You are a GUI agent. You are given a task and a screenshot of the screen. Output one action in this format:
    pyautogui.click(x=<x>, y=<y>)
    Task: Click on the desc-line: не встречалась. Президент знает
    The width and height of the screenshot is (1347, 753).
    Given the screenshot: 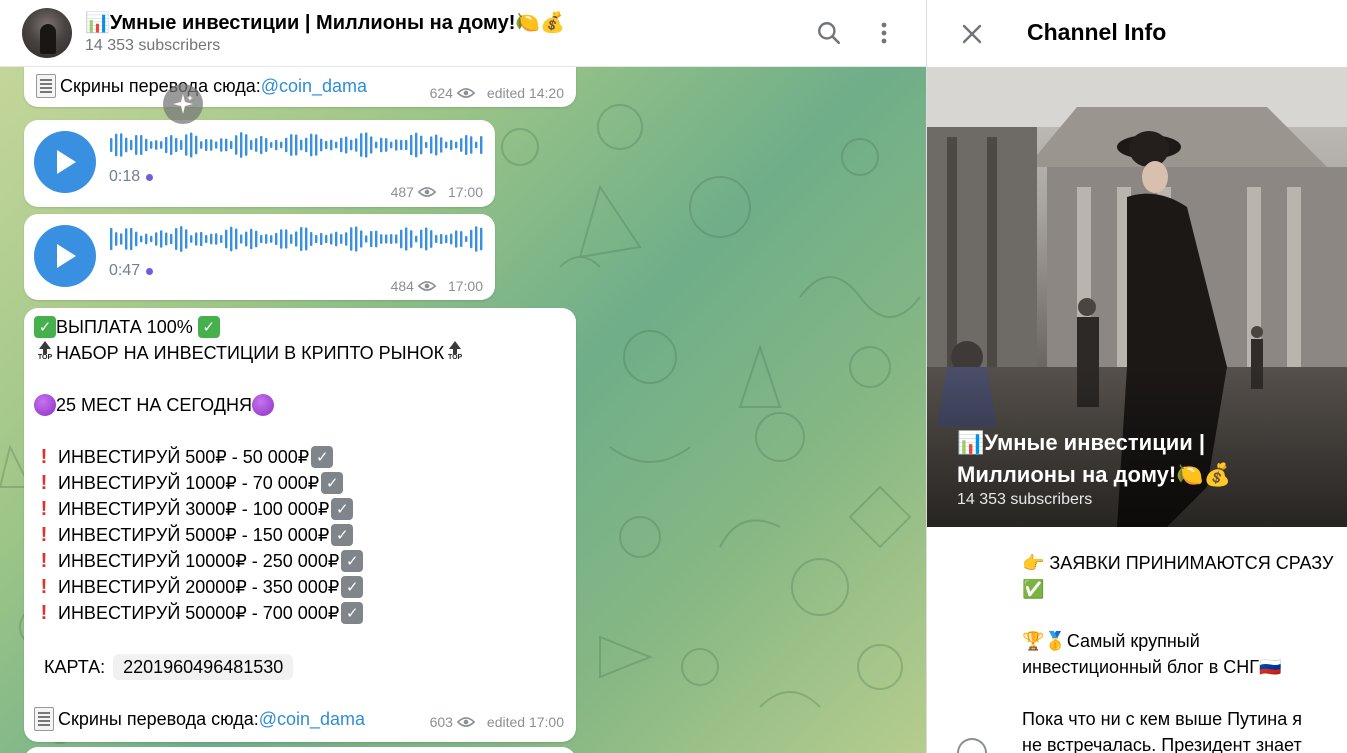 What is the action you would take?
    pyautogui.click(x=1162, y=744)
    